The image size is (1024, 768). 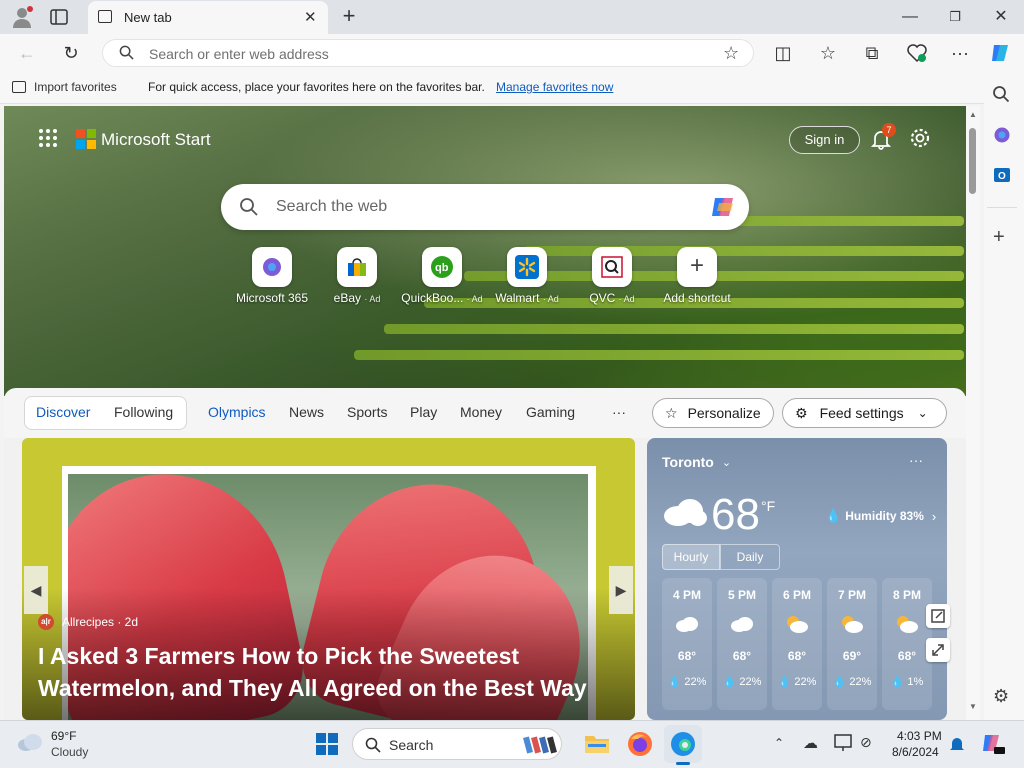 I want to click on taskbar-cloudy-icon, so click(x=30, y=742).